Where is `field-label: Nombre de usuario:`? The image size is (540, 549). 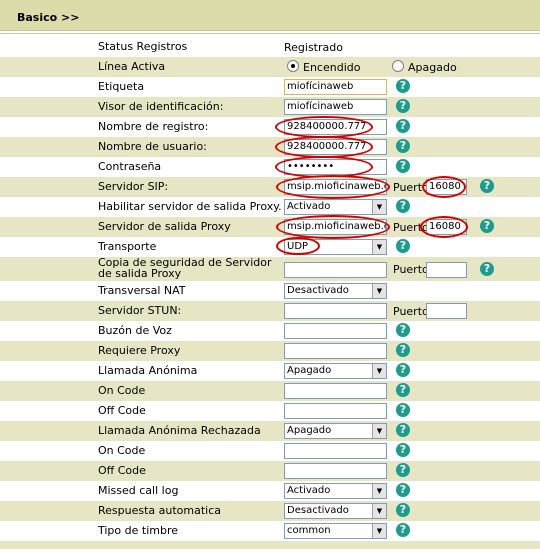 field-label: Nombre de usuario: is located at coordinates (152, 146).